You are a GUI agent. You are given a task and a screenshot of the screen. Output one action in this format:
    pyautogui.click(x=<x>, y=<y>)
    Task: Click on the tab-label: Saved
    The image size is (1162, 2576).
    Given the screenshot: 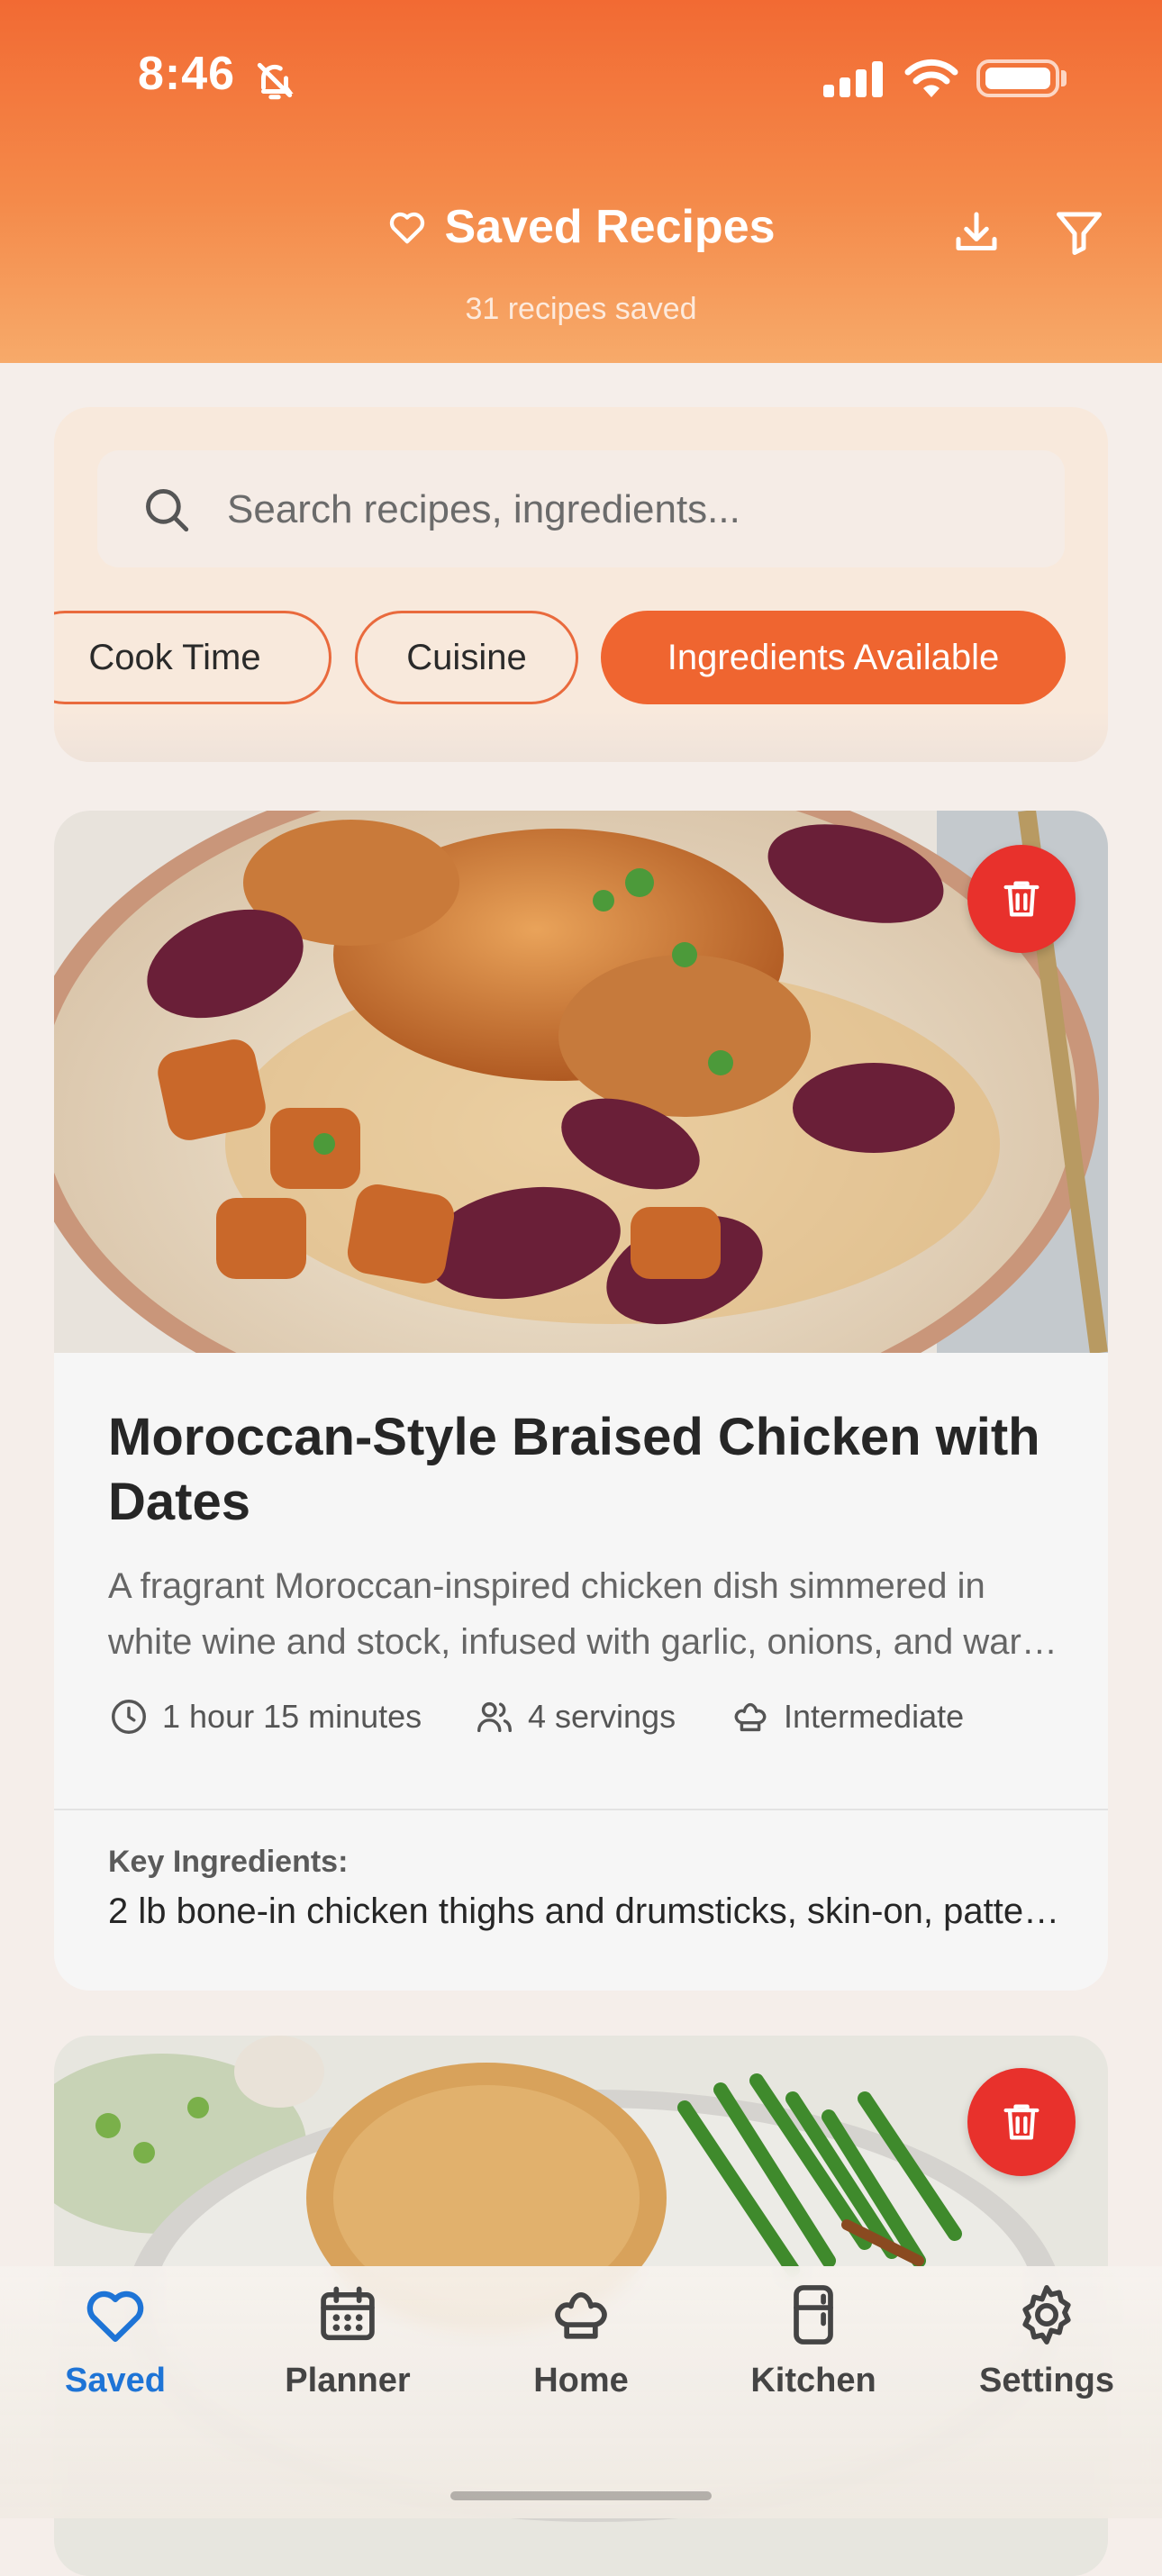 What is the action you would take?
    pyautogui.click(x=116, y=2380)
    